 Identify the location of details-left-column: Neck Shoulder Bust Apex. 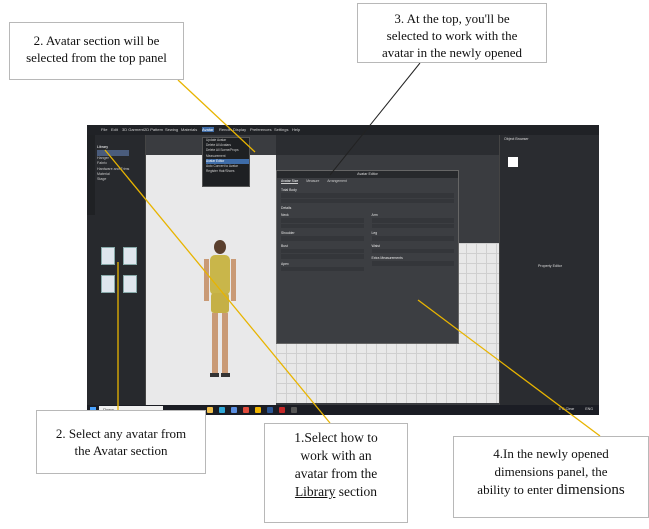
(322, 241).